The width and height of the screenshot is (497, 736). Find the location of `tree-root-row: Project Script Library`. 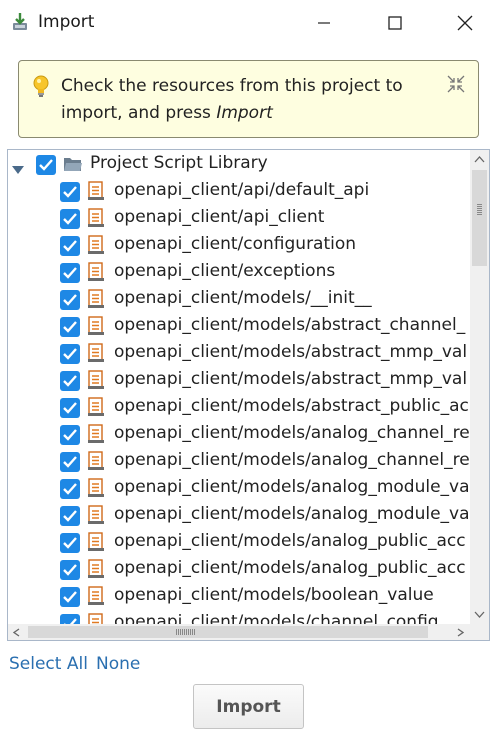

tree-root-row: Project Script Library is located at coordinates (239, 164).